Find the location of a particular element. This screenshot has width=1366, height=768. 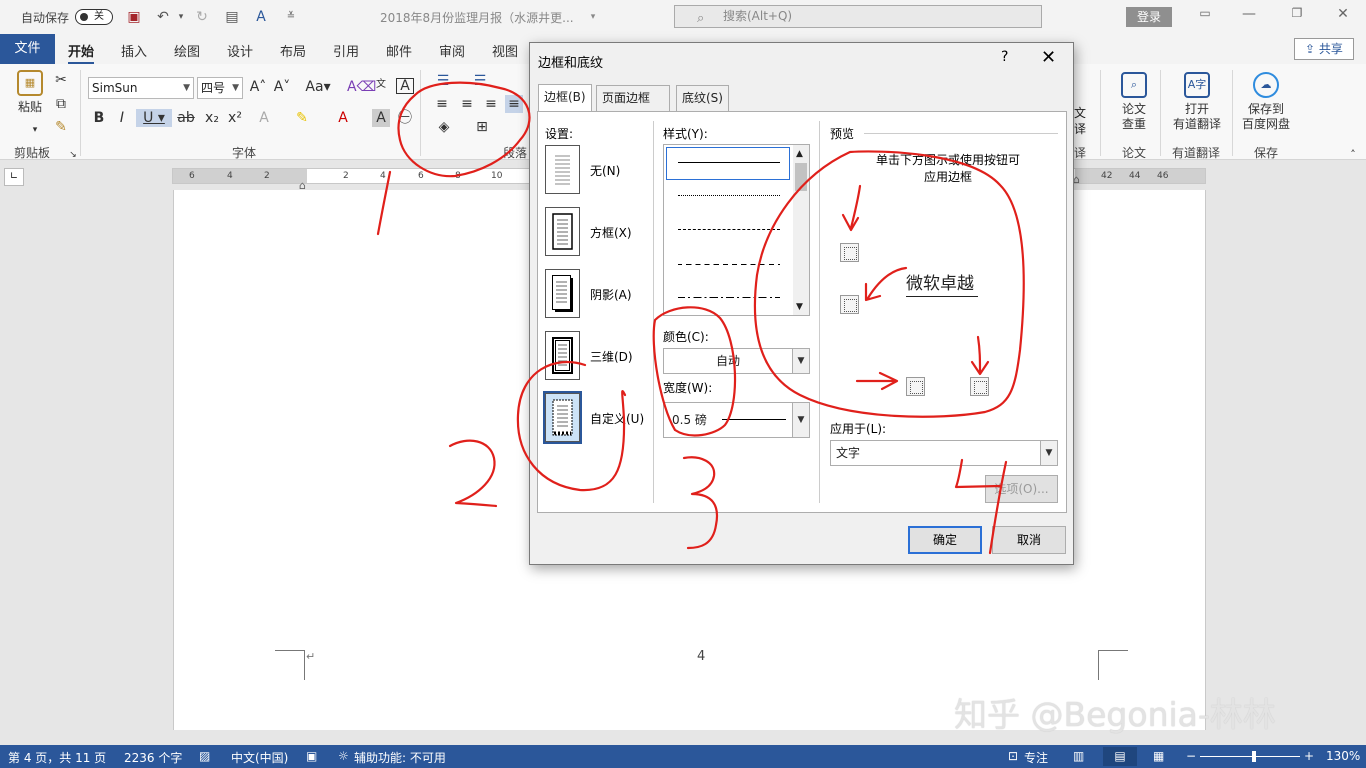

macro-icon: ▣ is located at coordinates (311, 756).